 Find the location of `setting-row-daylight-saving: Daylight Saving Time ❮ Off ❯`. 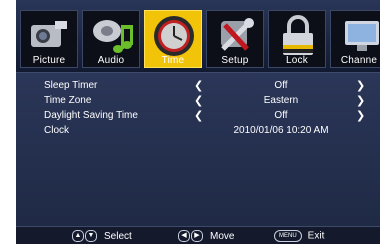

setting-row-daylight-saving: Daylight Saving Time ❮ Off ❯ is located at coordinates (198, 116).